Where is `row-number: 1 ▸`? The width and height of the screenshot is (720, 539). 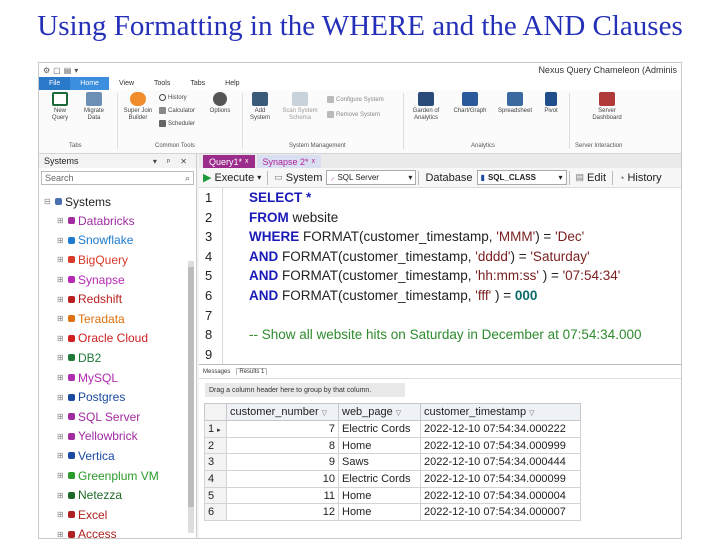
row-number: 1 ▸ is located at coordinates (215, 429).